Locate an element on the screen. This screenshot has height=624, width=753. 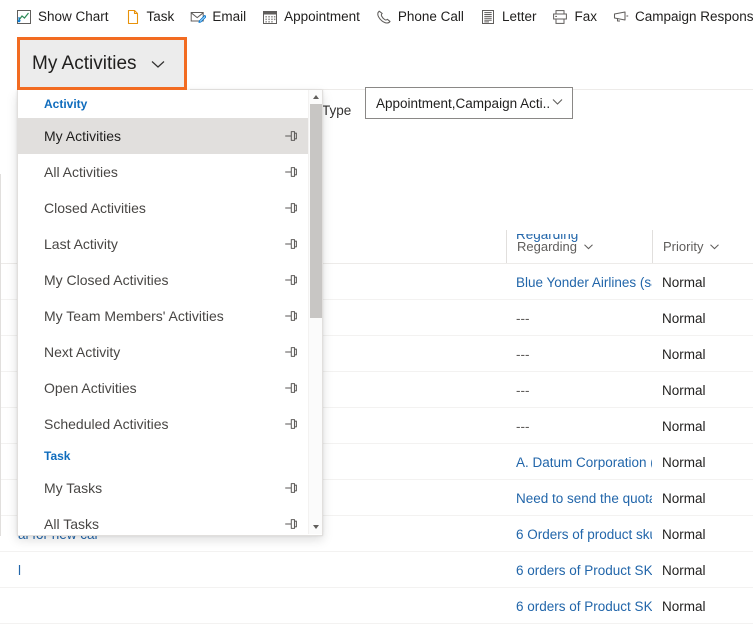
table-row: 6 orders of Product SKU . Normal is located at coordinates (376, 606).